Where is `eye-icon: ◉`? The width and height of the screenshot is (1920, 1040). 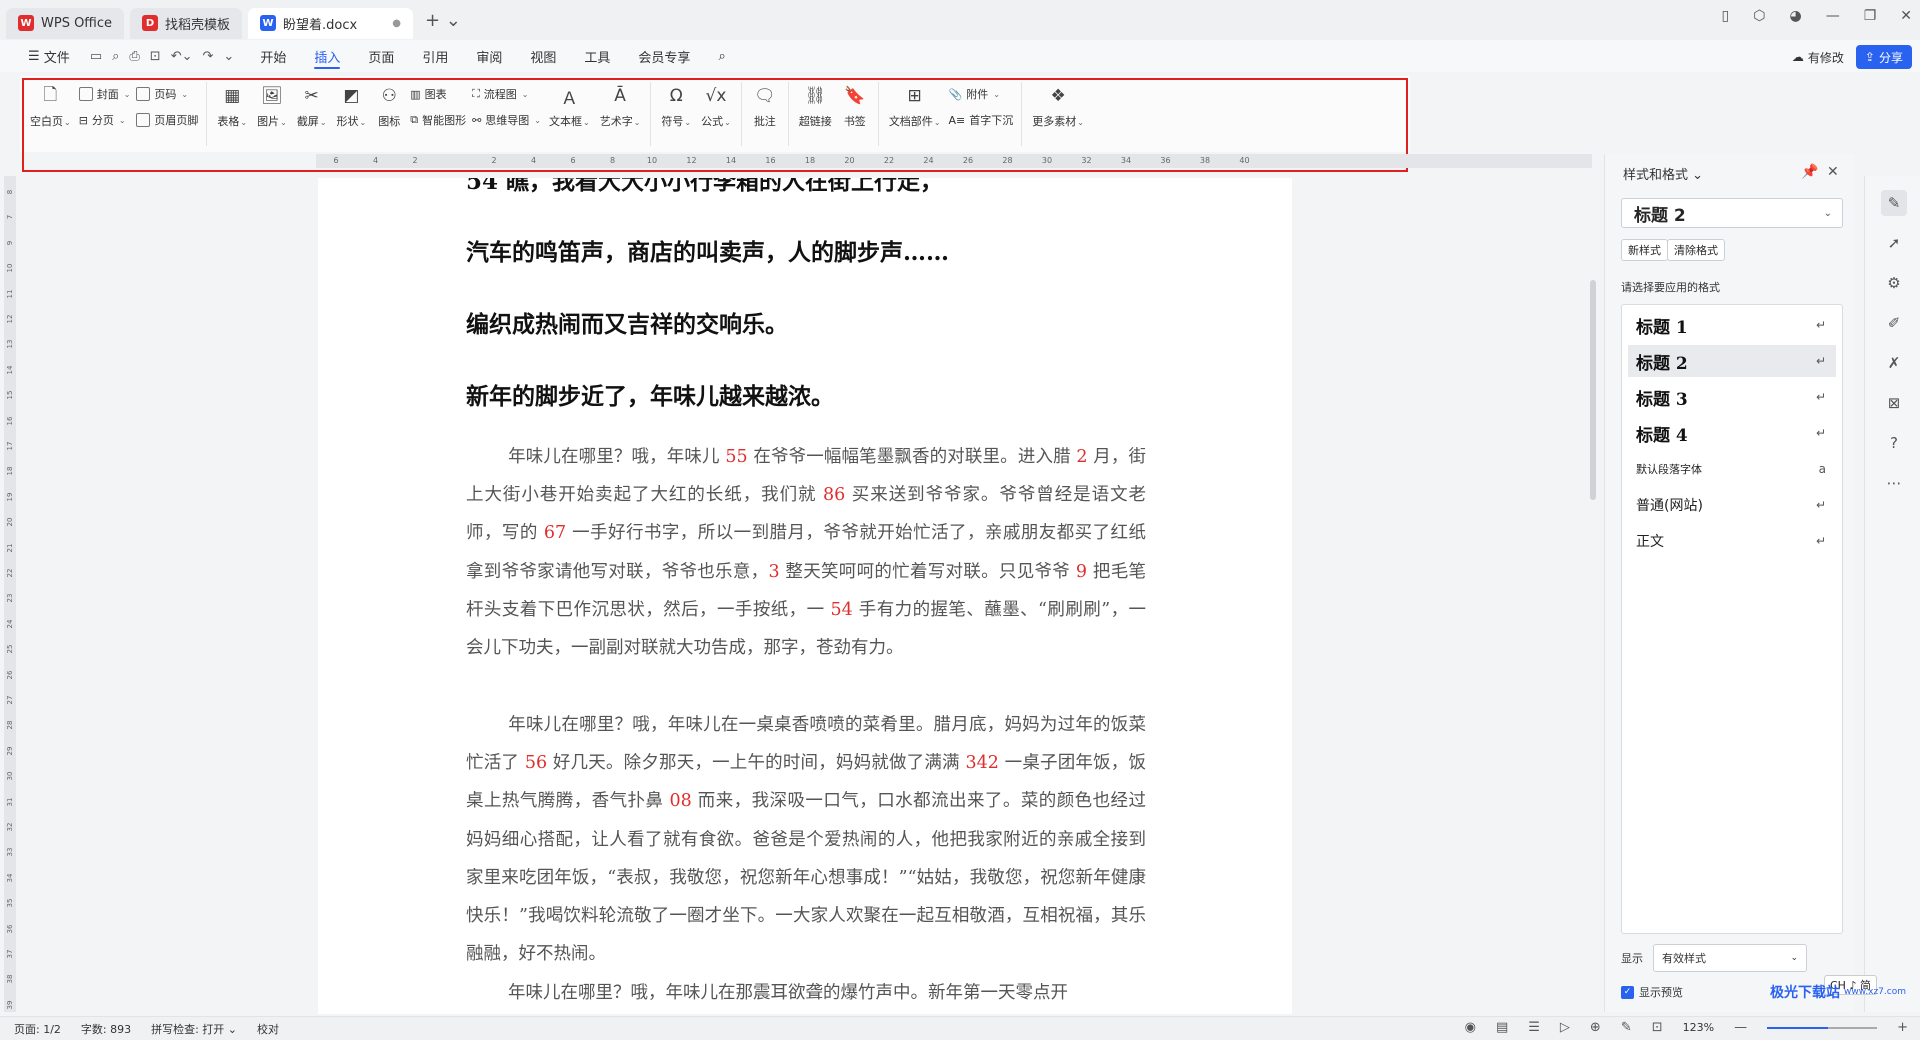
eye-icon: ◉ is located at coordinates (1470, 1027).